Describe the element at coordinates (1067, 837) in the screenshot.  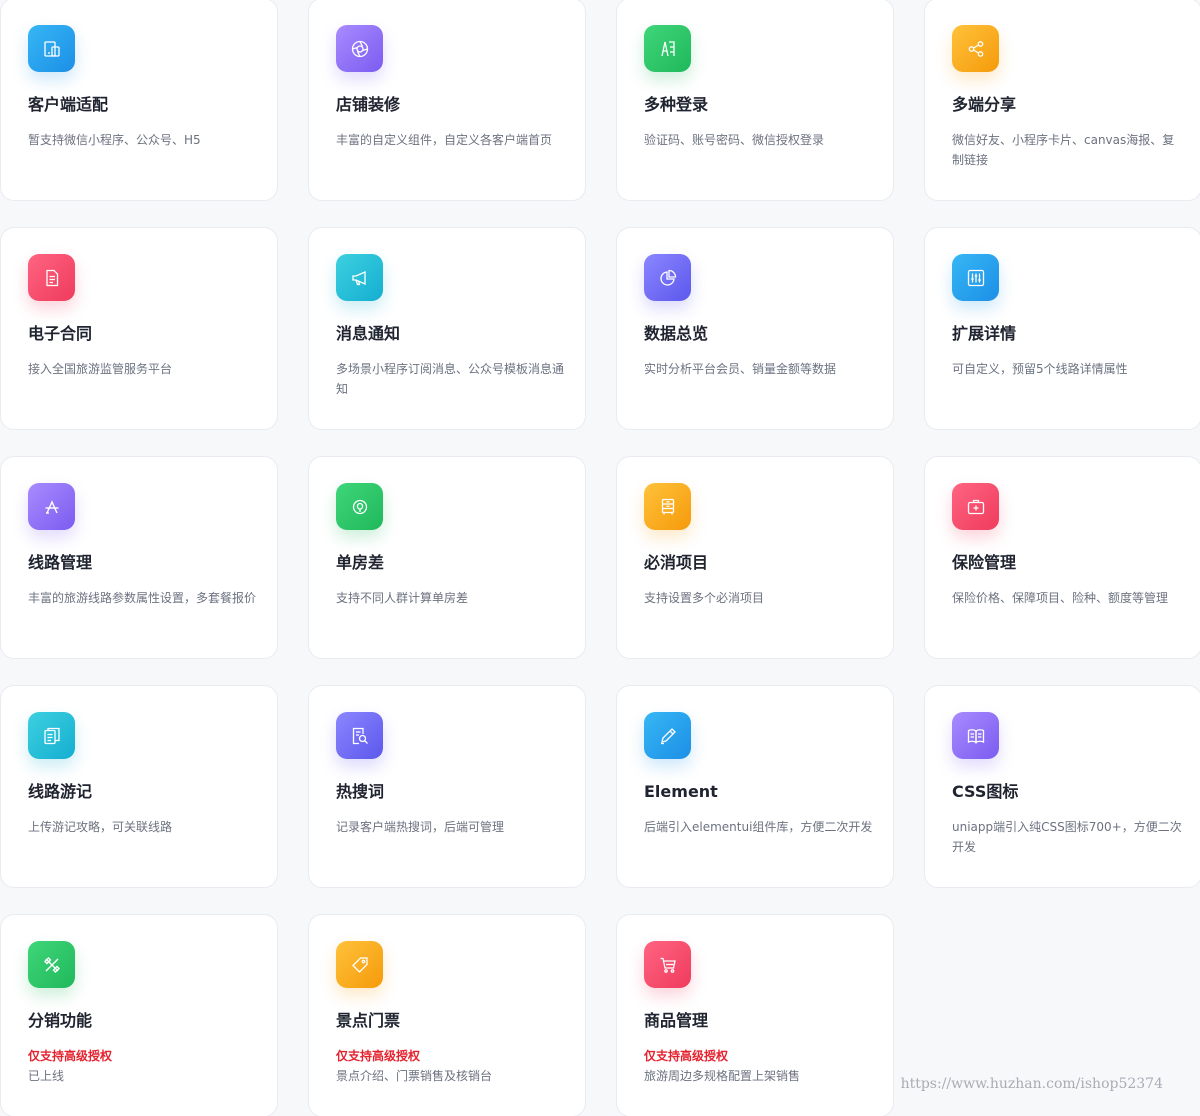
I see `feature-desc: uniapp端引入纯CSS图标700+，方便二次开发` at that location.